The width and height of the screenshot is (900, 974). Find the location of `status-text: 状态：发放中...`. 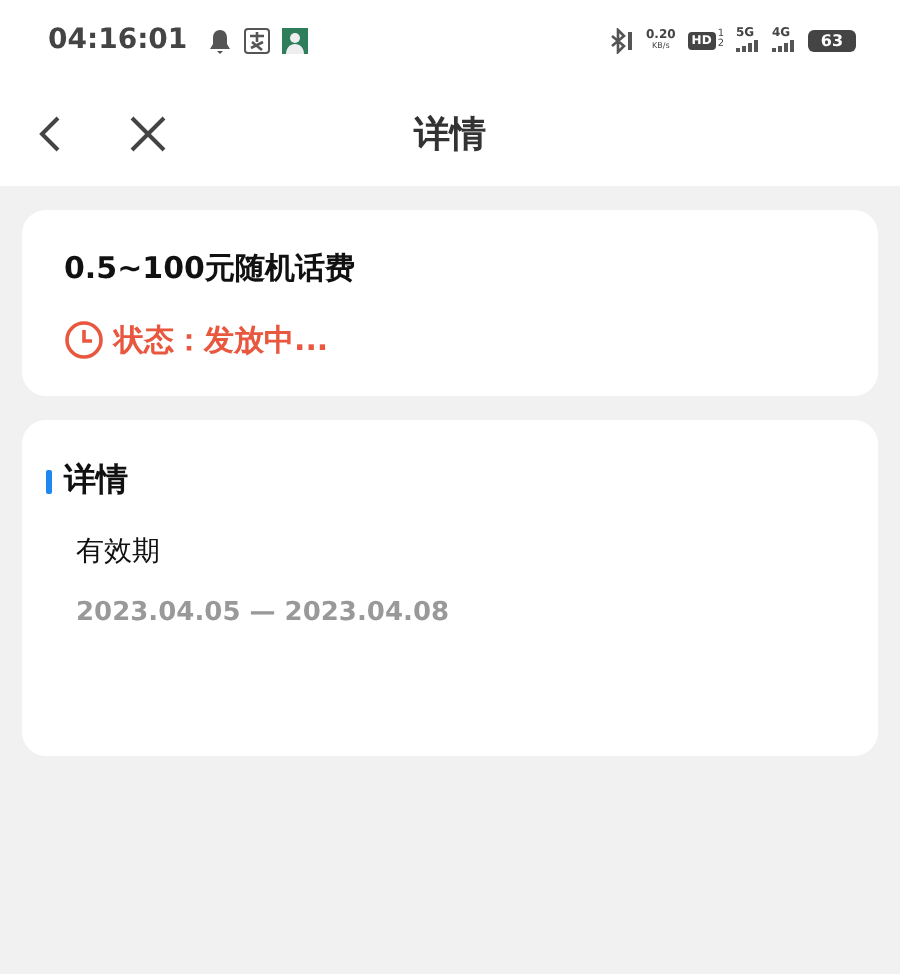

status-text: 状态：发放中... is located at coordinates (221, 340).